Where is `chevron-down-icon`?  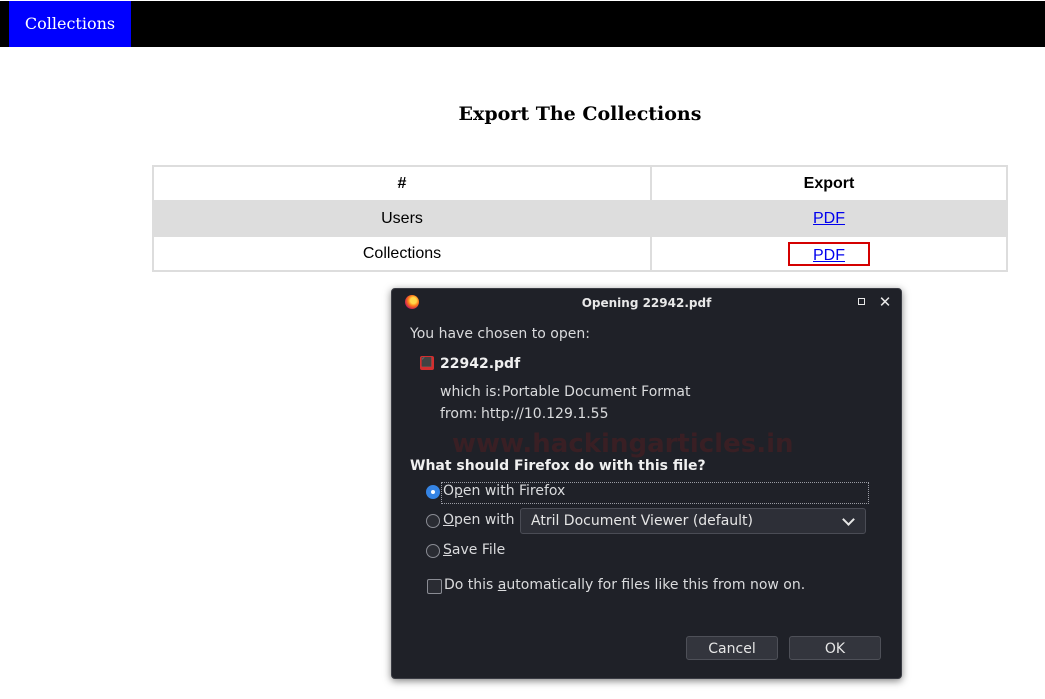
chevron-down-icon is located at coordinates (848, 519).